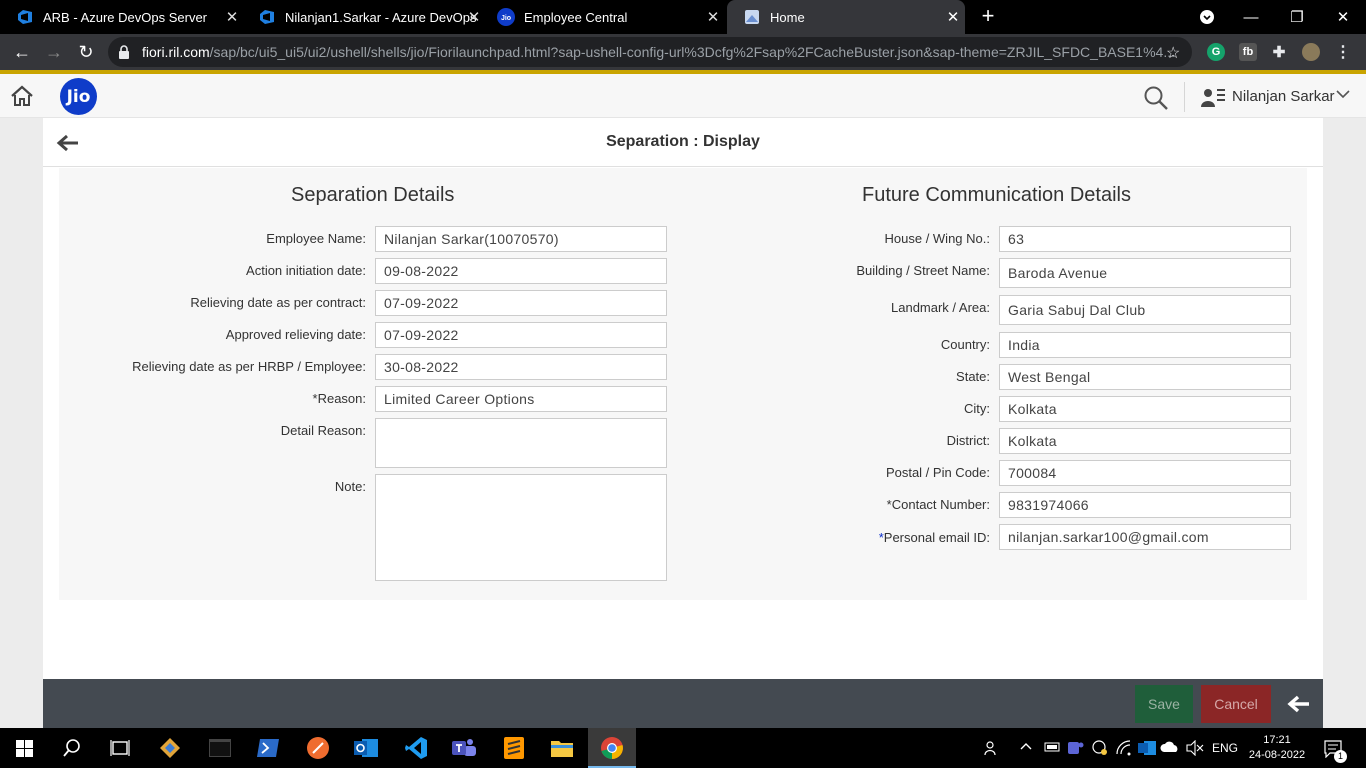 The height and width of the screenshot is (768, 1366). What do you see at coordinates (381, 17) in the screenshot?
I see `tab-title: Nilanjan1.Sarkar - Azure DevOps` at bounding box center [381, 17].